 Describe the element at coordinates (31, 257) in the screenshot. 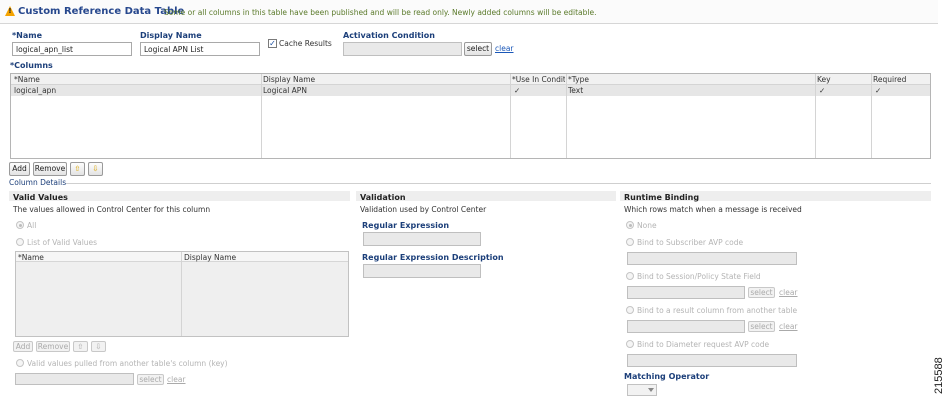

I see `valid-values-header-name: *Name` at that location.